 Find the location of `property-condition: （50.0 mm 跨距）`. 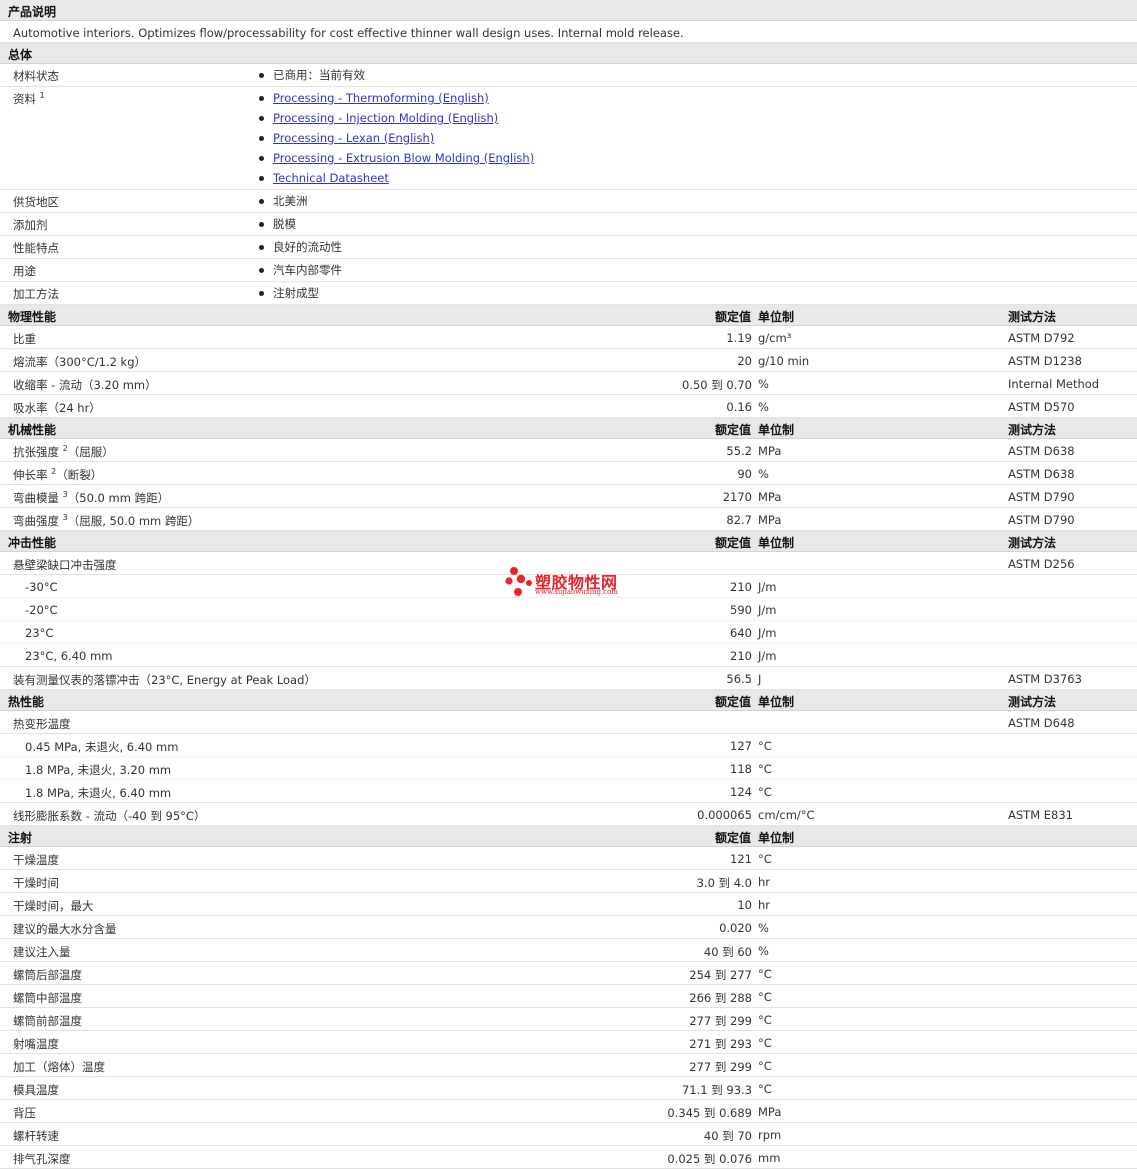

property-condition: （50.0 mm 跨距） is located at coordinates (118, 498).